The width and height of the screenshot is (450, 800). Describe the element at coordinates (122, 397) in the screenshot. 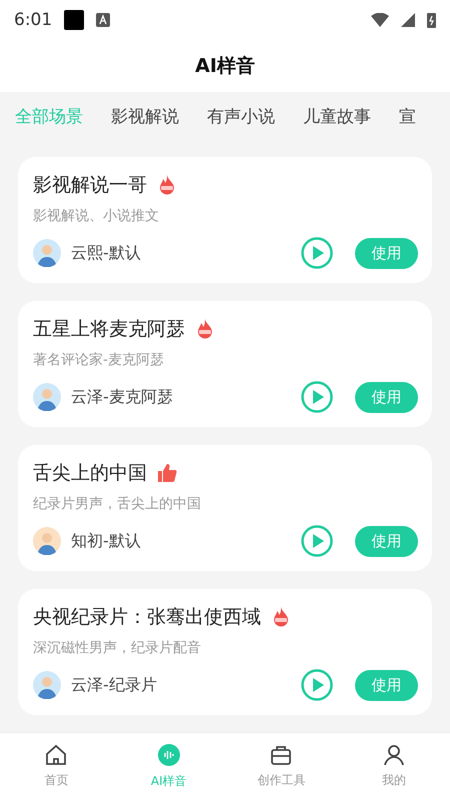

I see `speaker-name: 云泽-麦克阿瑟` at that location.